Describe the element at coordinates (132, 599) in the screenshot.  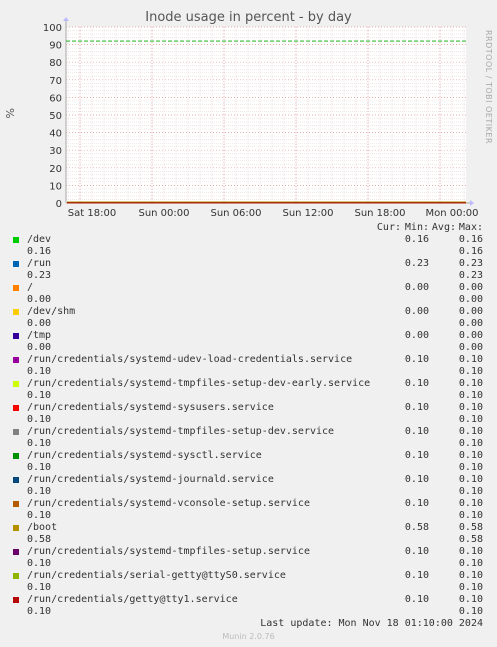
I see `legend-series-name: /run/credentials/getty@tty1.service` at that location.